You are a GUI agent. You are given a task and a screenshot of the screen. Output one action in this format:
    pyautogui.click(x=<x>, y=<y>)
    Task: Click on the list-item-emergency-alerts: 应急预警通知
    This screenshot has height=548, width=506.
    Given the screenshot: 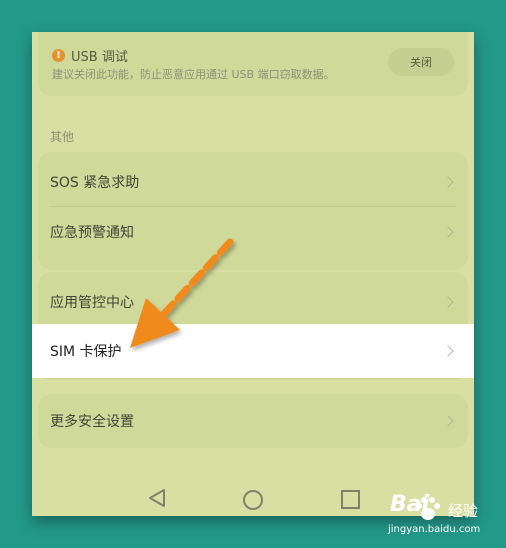 What is the action you would take?
    pyautogui.click(x=253, y=232)
    